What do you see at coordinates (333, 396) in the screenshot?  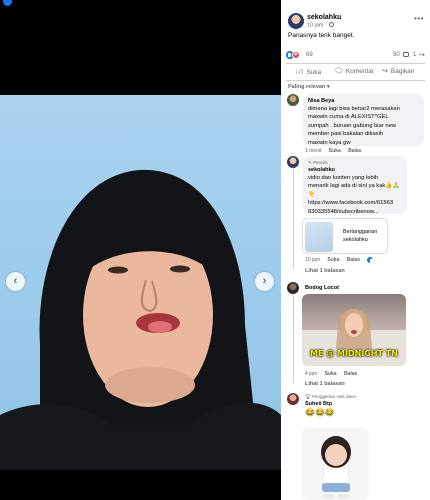 I see `fan-badge: Penggemar naik daun` at bounding box center [333, 396].